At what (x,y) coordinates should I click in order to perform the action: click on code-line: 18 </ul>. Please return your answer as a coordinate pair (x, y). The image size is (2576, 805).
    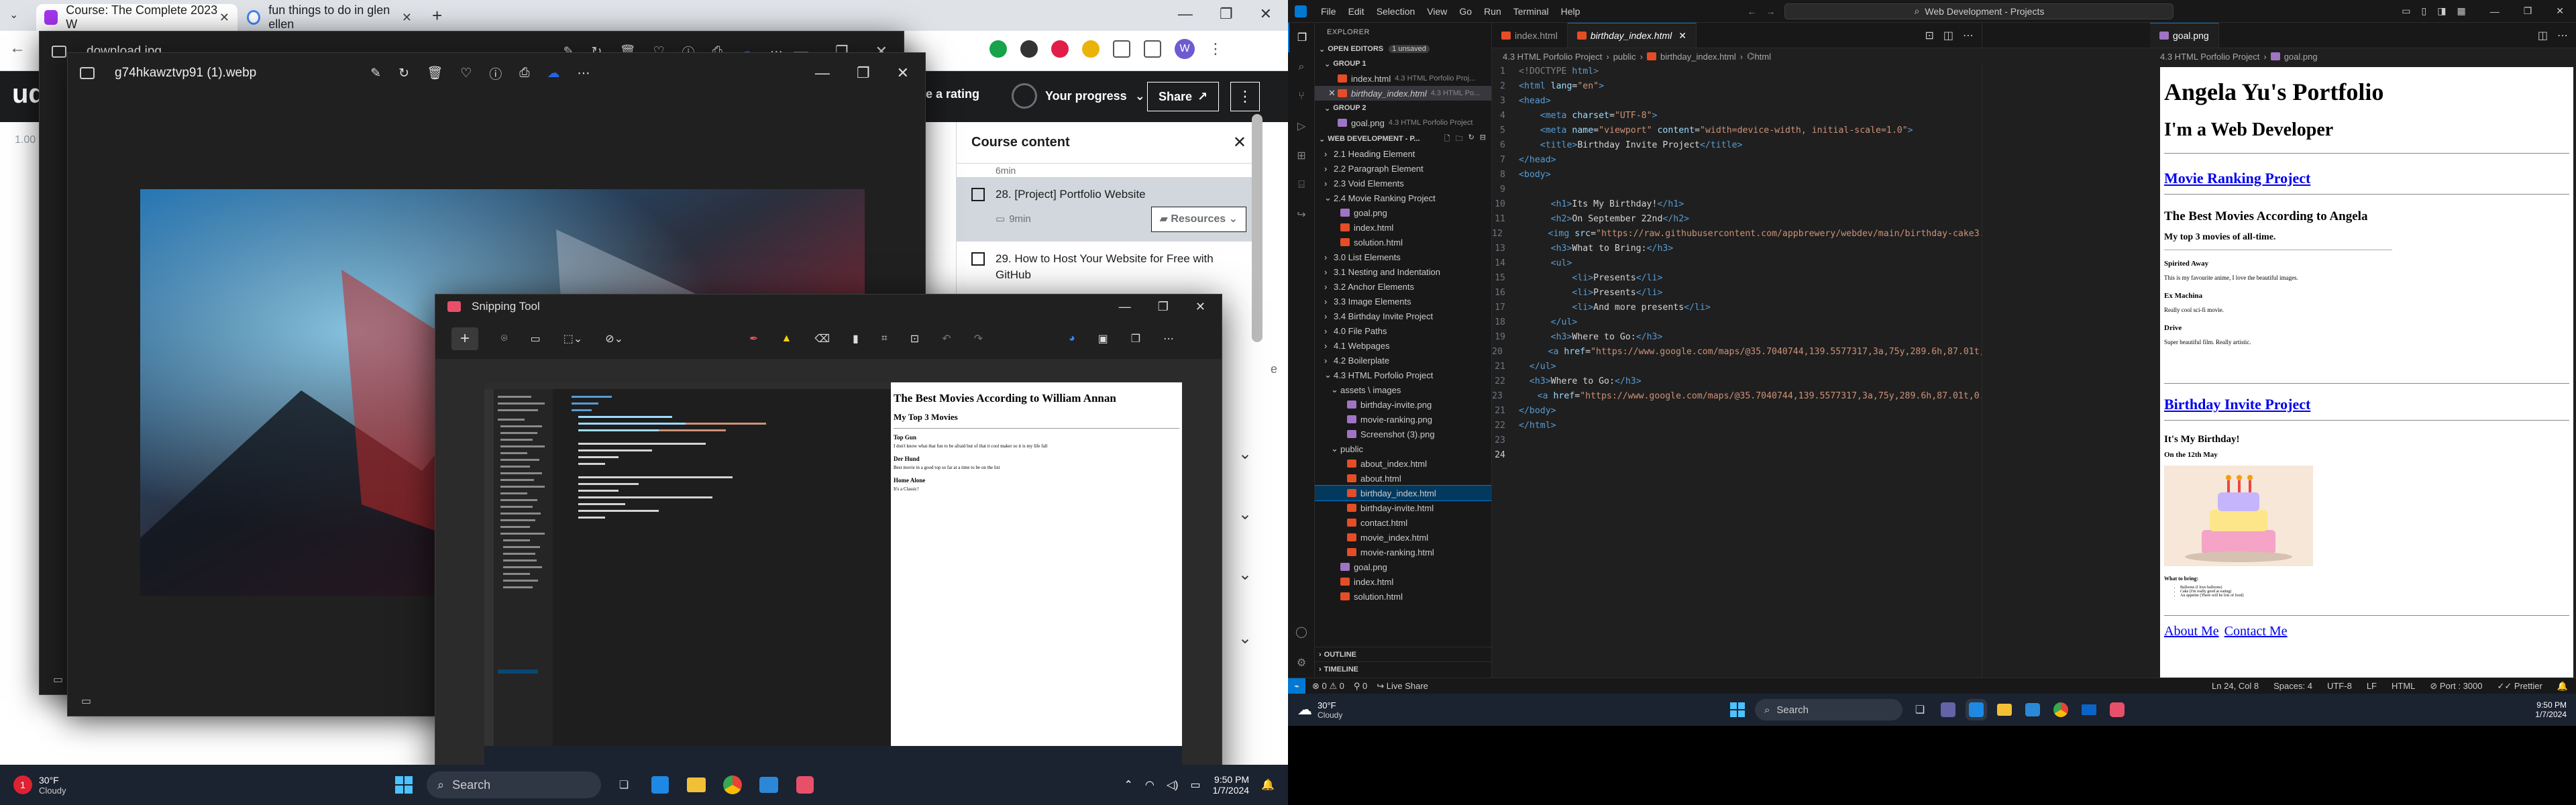
    Looking at the image, I should click on (1737, 322).